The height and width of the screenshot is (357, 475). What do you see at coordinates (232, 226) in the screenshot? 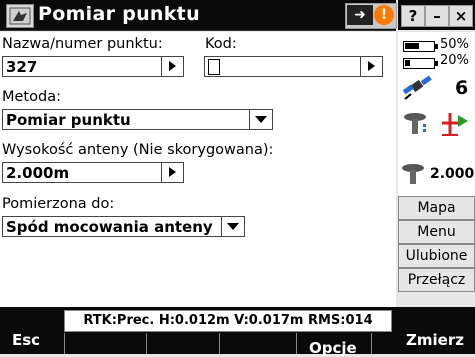
I see `measured-to-dropdown-button` at bounding box center [232, 226].